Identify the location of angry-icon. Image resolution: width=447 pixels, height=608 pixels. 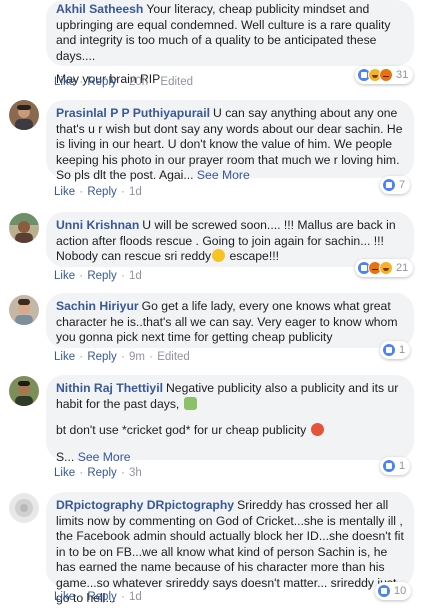
(386, 75).